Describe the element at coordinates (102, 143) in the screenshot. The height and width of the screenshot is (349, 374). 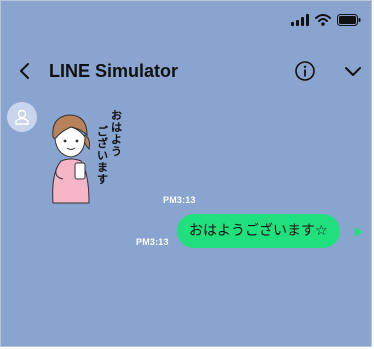
I see `svg-text: ざ` at that location.